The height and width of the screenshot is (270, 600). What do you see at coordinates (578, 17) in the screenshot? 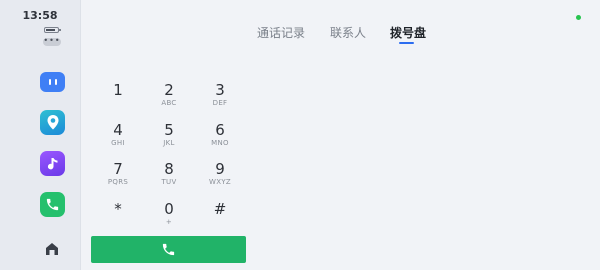
I see `status-indicator-dot` at bounding box center [578, 17].